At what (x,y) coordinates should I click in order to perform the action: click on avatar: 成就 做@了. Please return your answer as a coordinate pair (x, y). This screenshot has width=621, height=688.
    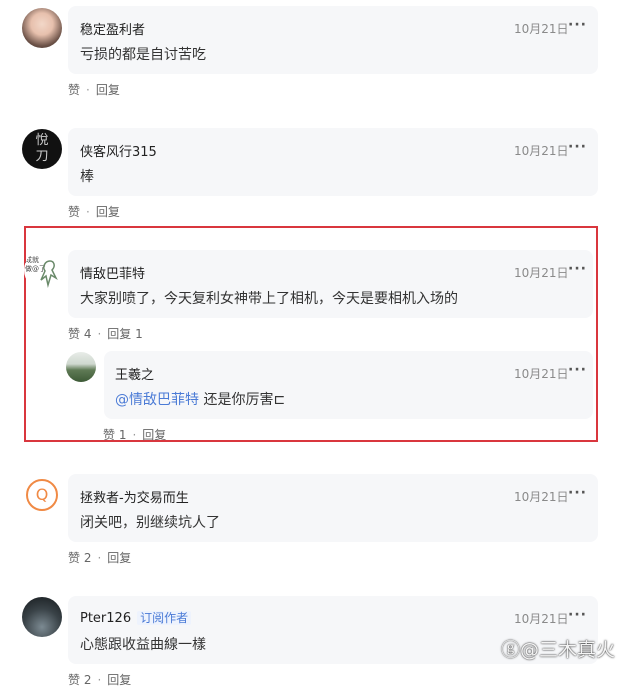
    Looking at the image, I should click on (44, 270).